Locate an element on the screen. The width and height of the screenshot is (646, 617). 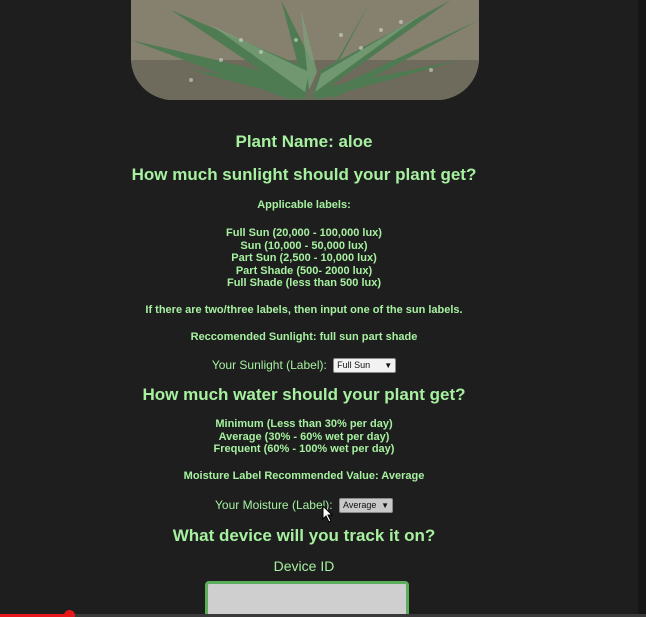
sunlight-heading: How much sunlight should your plant get? is located at coordinates (304, 174).